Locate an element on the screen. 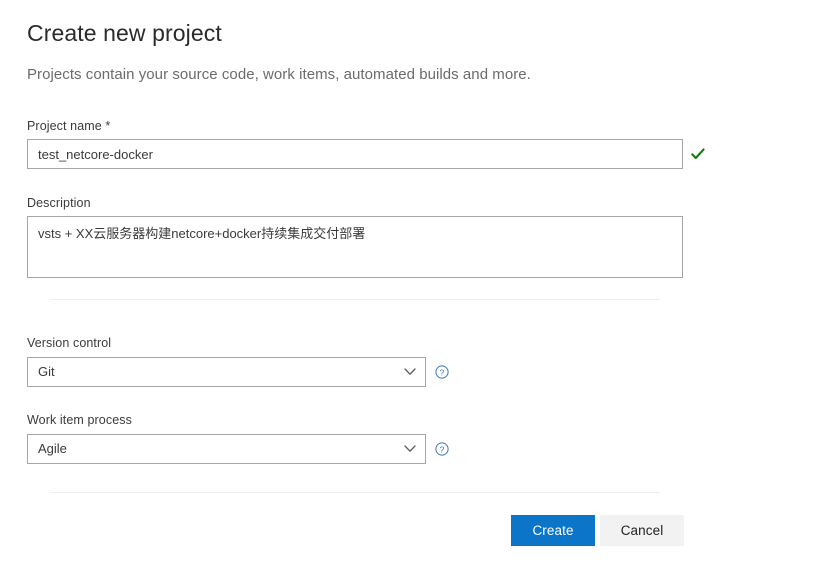 This screenshot has height=576, width=830. version-control-select: Git is located at coordinates (226, 372).